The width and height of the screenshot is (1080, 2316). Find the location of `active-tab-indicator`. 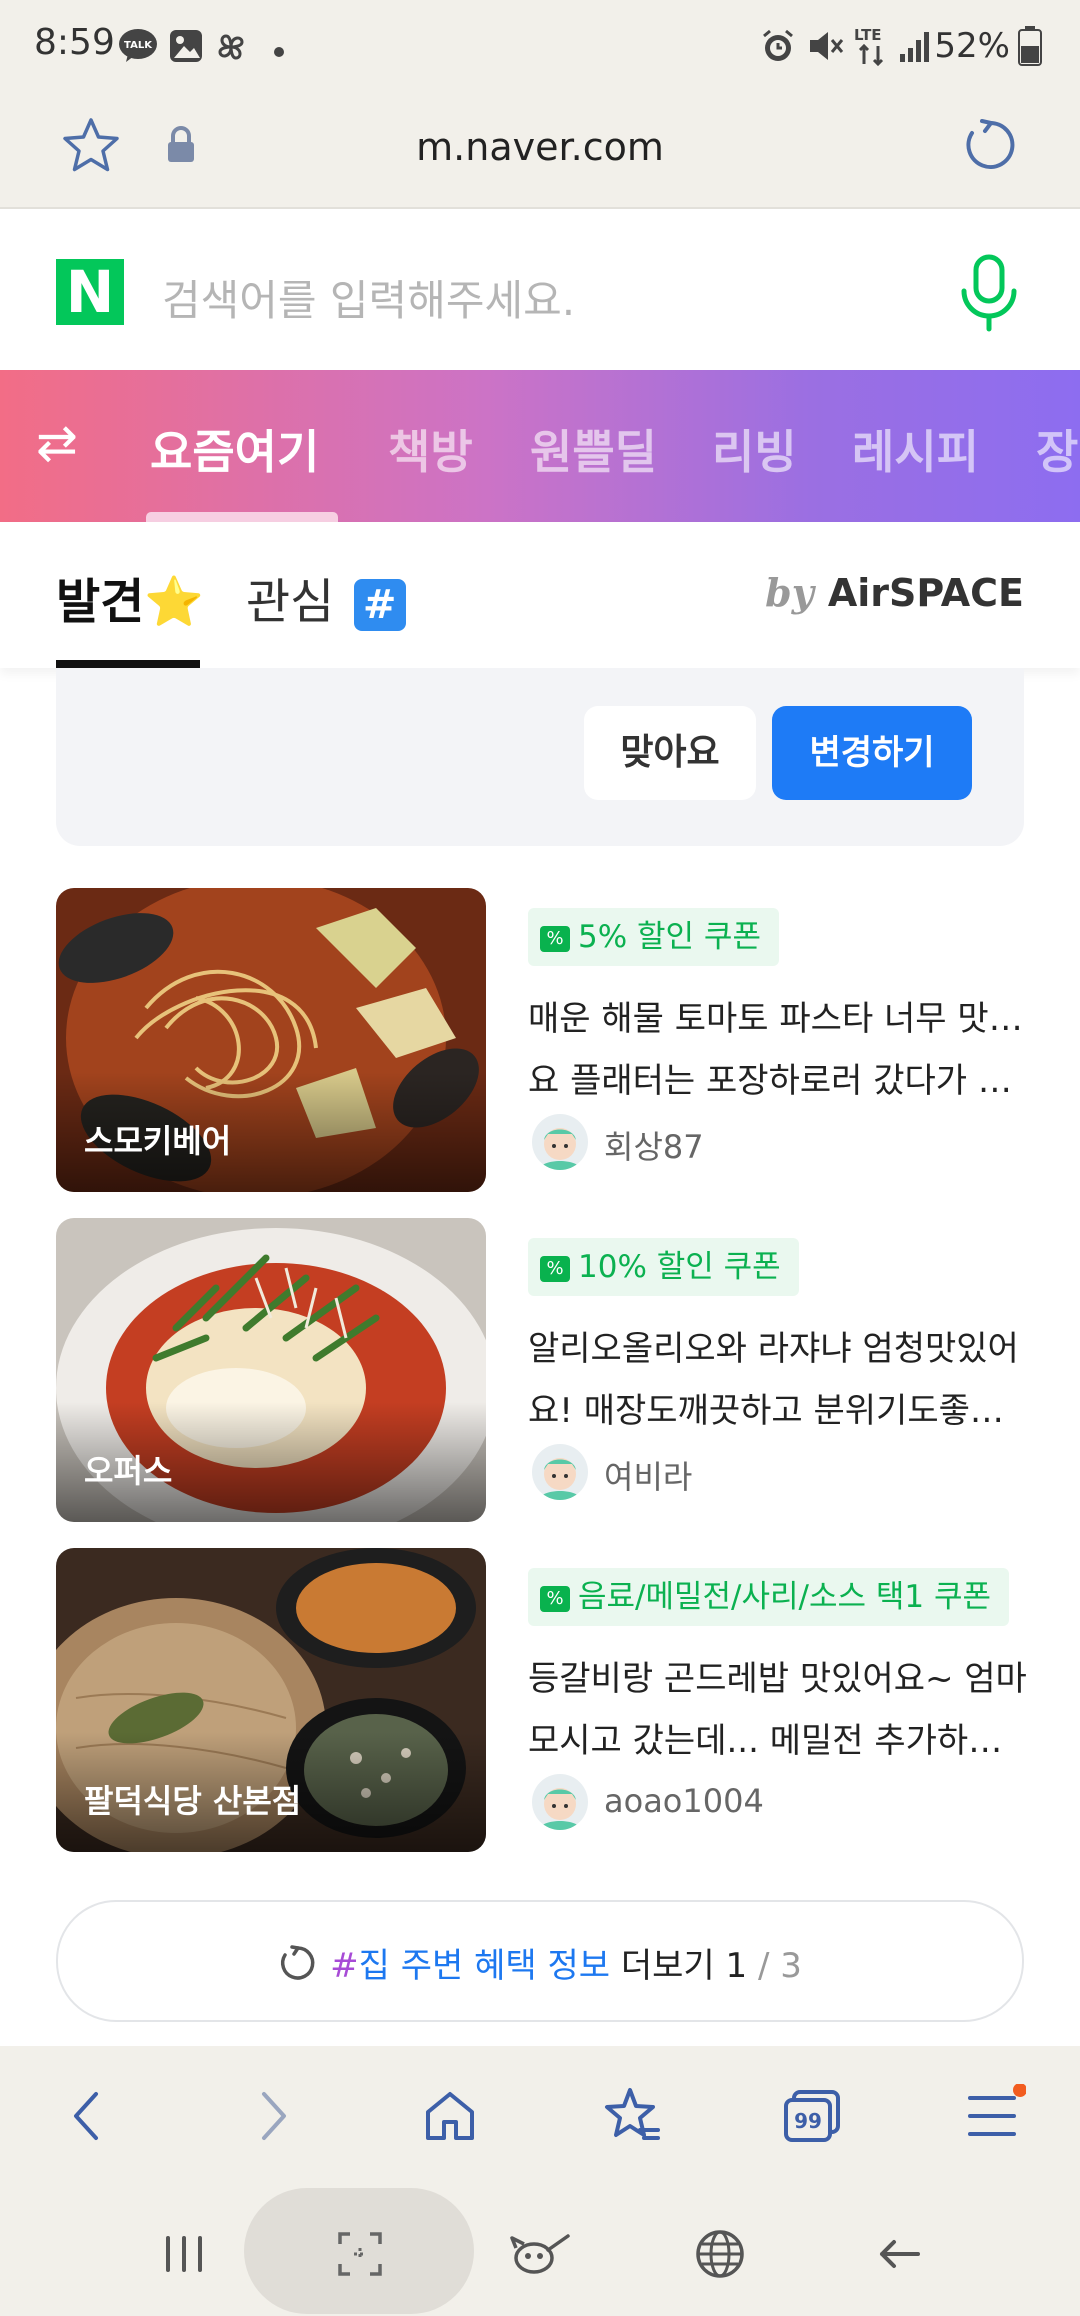

active-tab-indicator is located at coordinates (242, 517).